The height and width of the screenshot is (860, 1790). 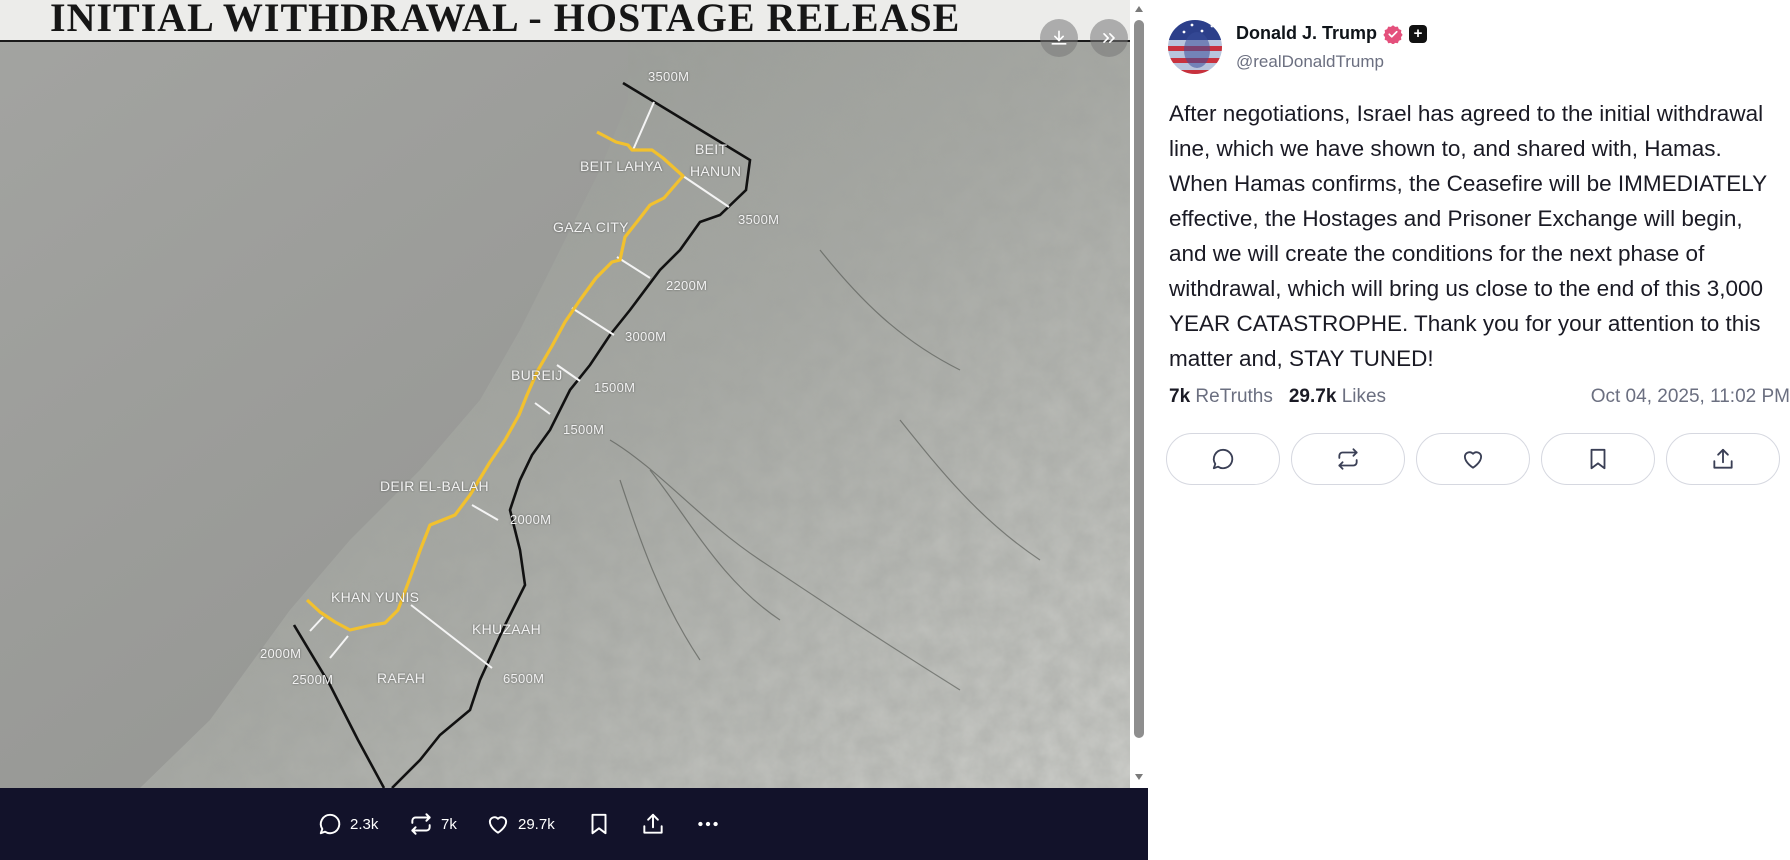 What do you see at coordinates (1393, 34) in the screenshot?
I see `verified-badge-icon` at bounding box center [1393, 34].